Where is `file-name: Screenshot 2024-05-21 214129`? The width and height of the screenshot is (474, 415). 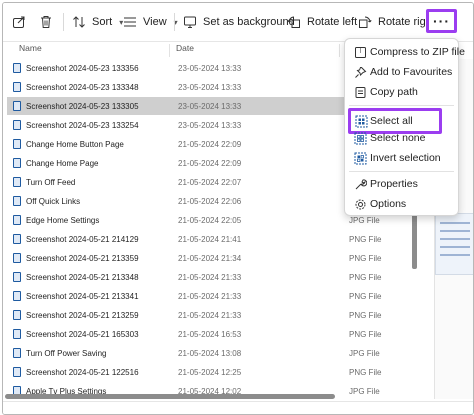
file-name: Screenshot 2024-05-21 214129 is located at coordinates (82, 239).